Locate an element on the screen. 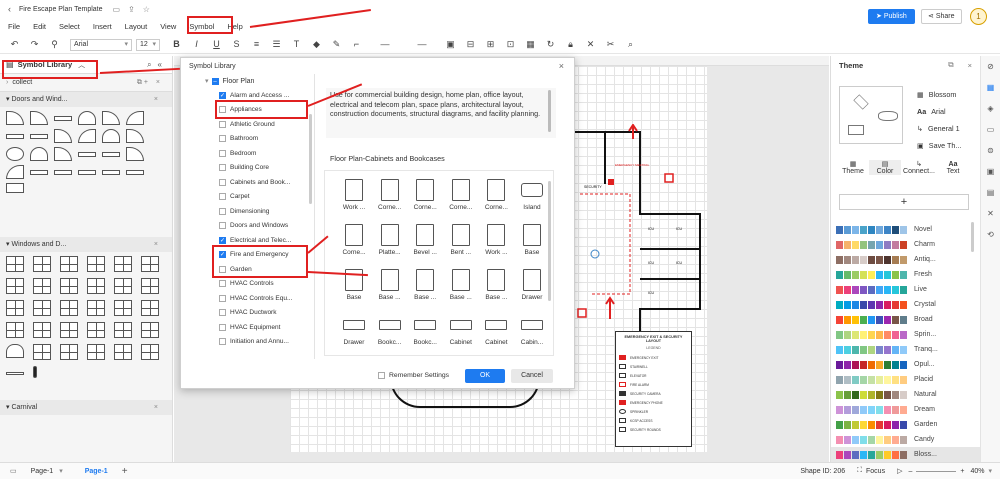  tools-icon: ✂ is located at coordinates (610, 44).